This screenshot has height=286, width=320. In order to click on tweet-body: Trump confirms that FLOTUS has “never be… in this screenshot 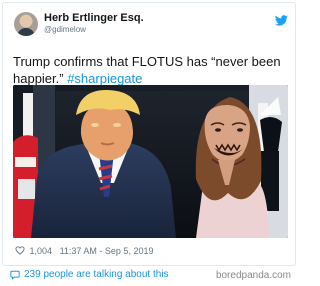, I will do `click(147, 70)`.